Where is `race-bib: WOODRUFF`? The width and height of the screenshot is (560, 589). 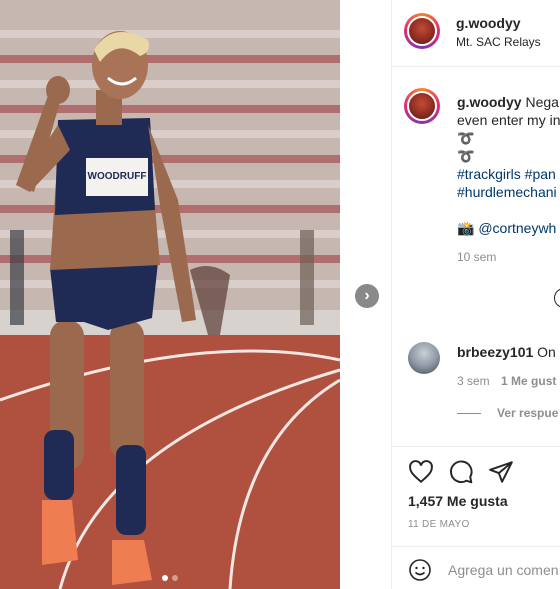
race-bib: WOODRUFF is located at coordinates (117, 176).